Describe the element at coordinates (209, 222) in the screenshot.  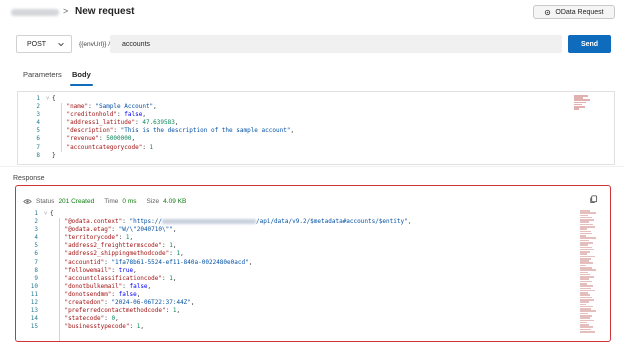
I see `redacted-host` at that location.